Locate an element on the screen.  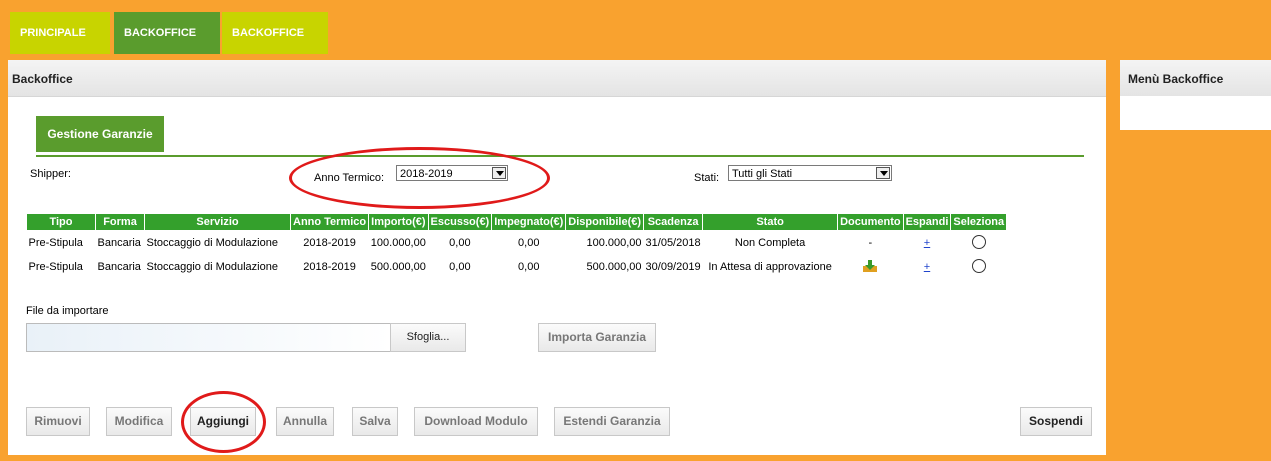
cell-importo: 100.000,00 is located at coordinates (398, 243).